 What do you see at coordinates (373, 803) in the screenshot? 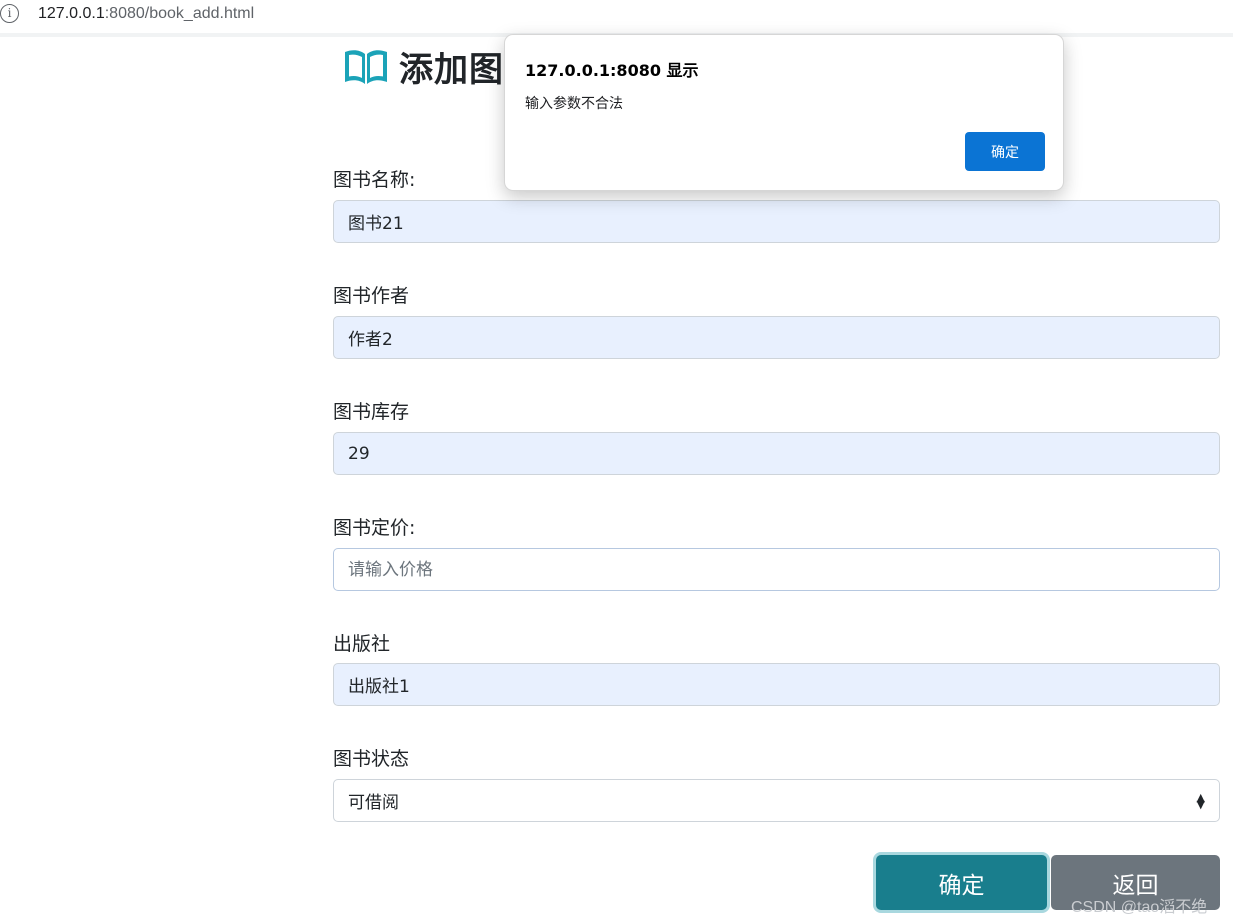
I see `book-status-value: 可借阅` at bounding box center [373, 803].